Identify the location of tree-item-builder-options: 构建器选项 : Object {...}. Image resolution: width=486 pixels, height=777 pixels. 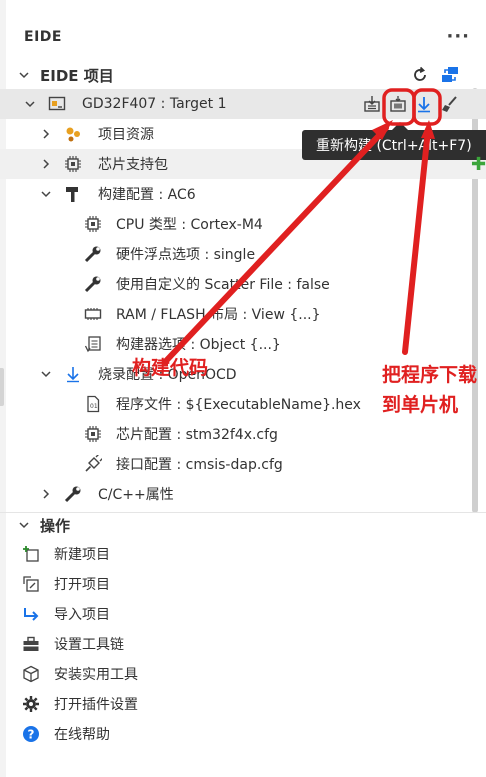
(243, 344).